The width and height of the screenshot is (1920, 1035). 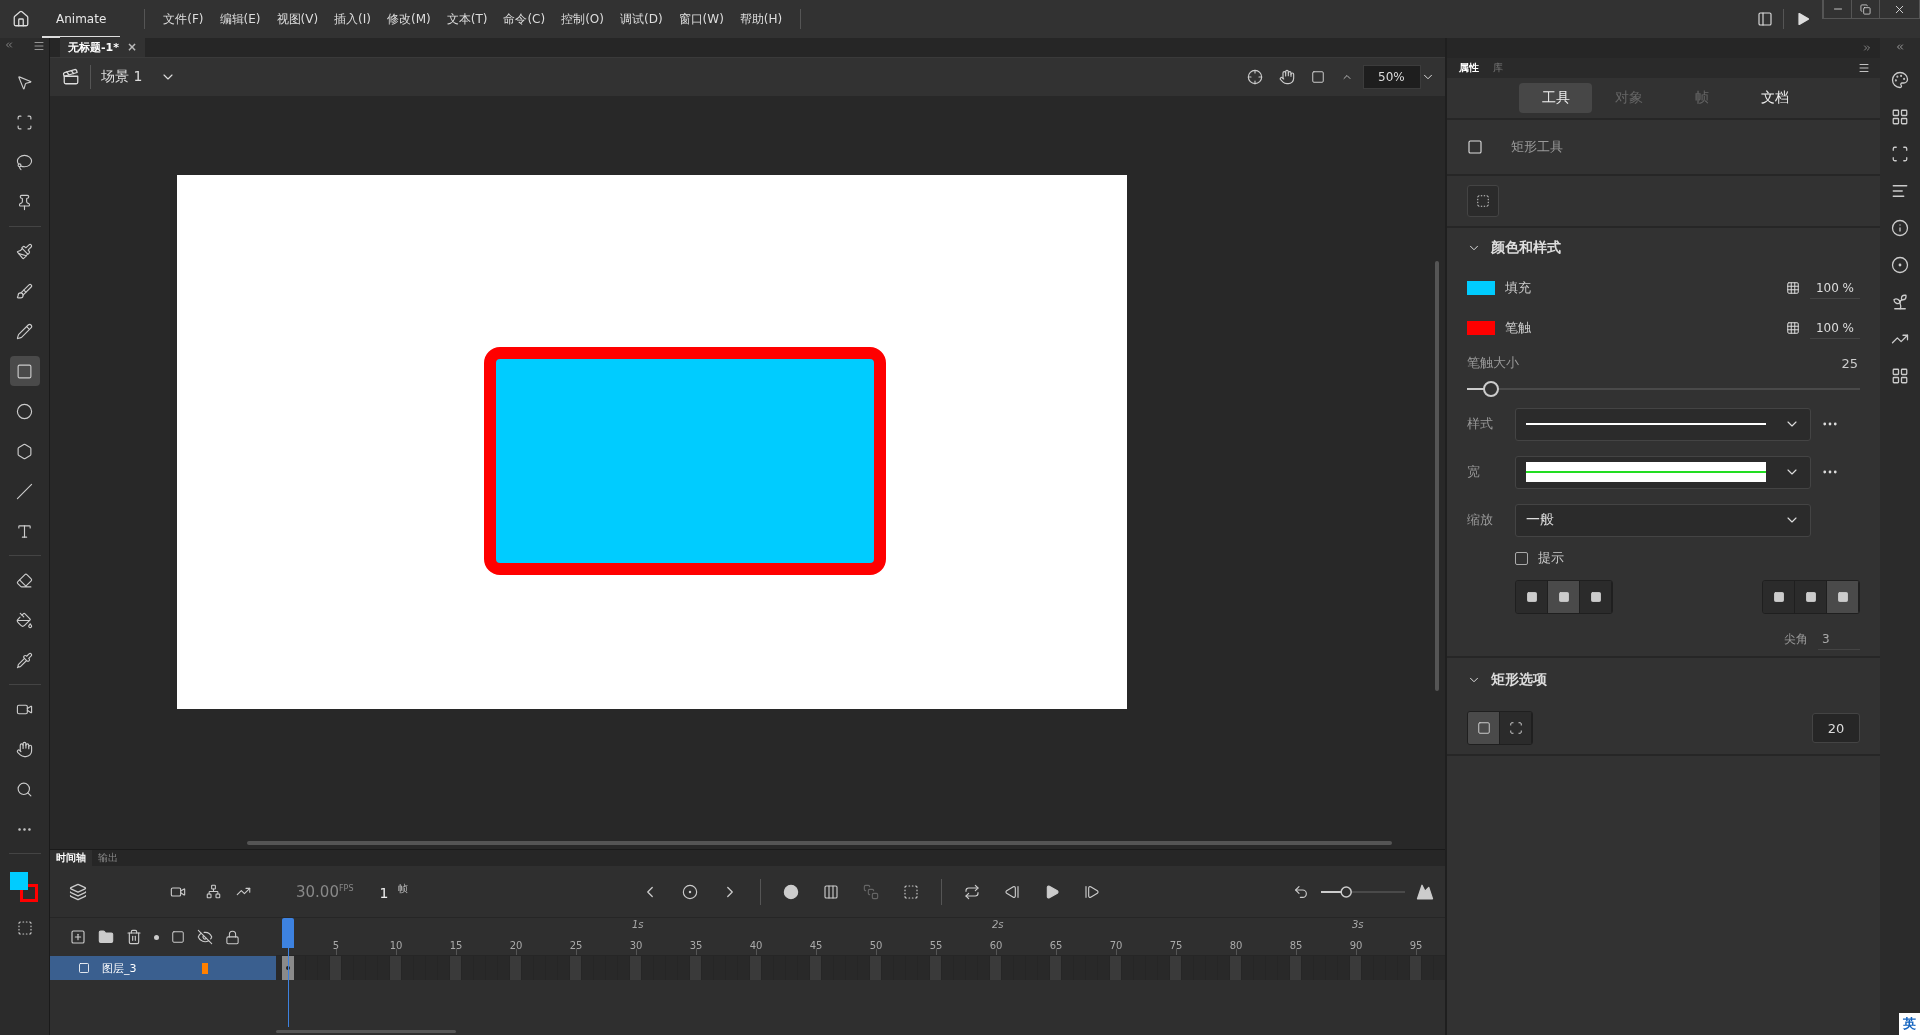 What do you see at coordinates (240, 19) in the screenshot?
I see `menu-item: 编辑(E)` at bounding box center [240, 19].